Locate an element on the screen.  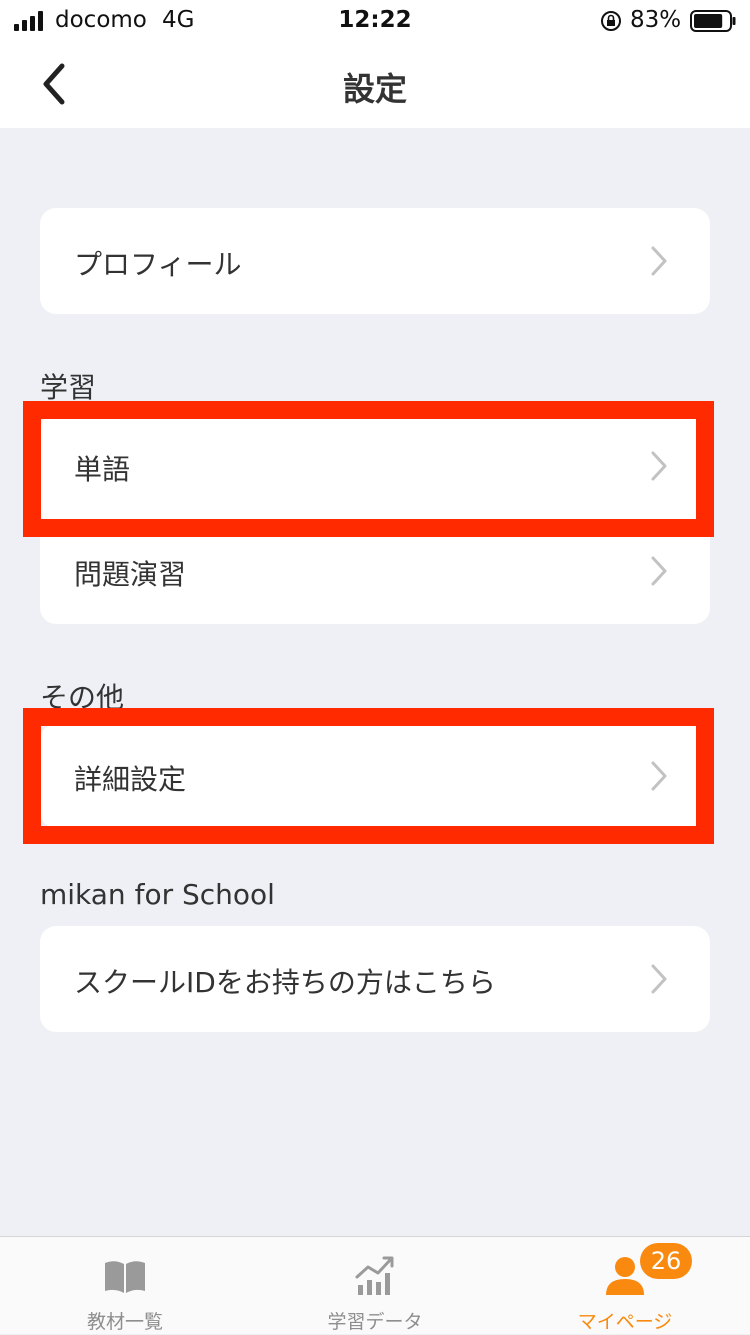
tab-bar: 教材一覧 学習データ マイページ is located at coordinates (375, 1285).